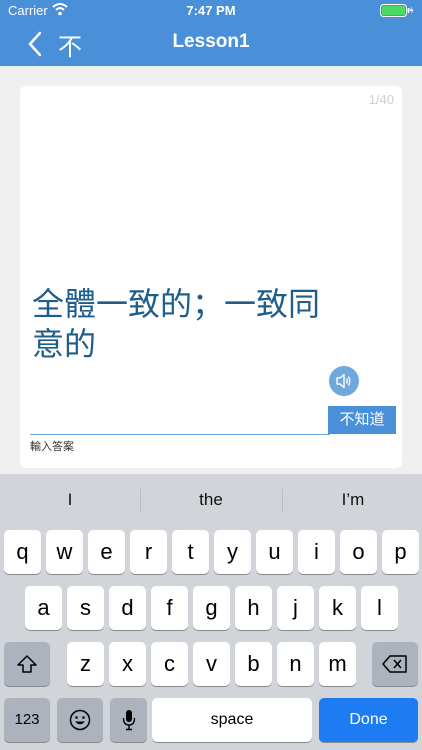  Describe the element at coordinates (27, 720) in the screenshot. I see `numbers-key: 123` at that location.